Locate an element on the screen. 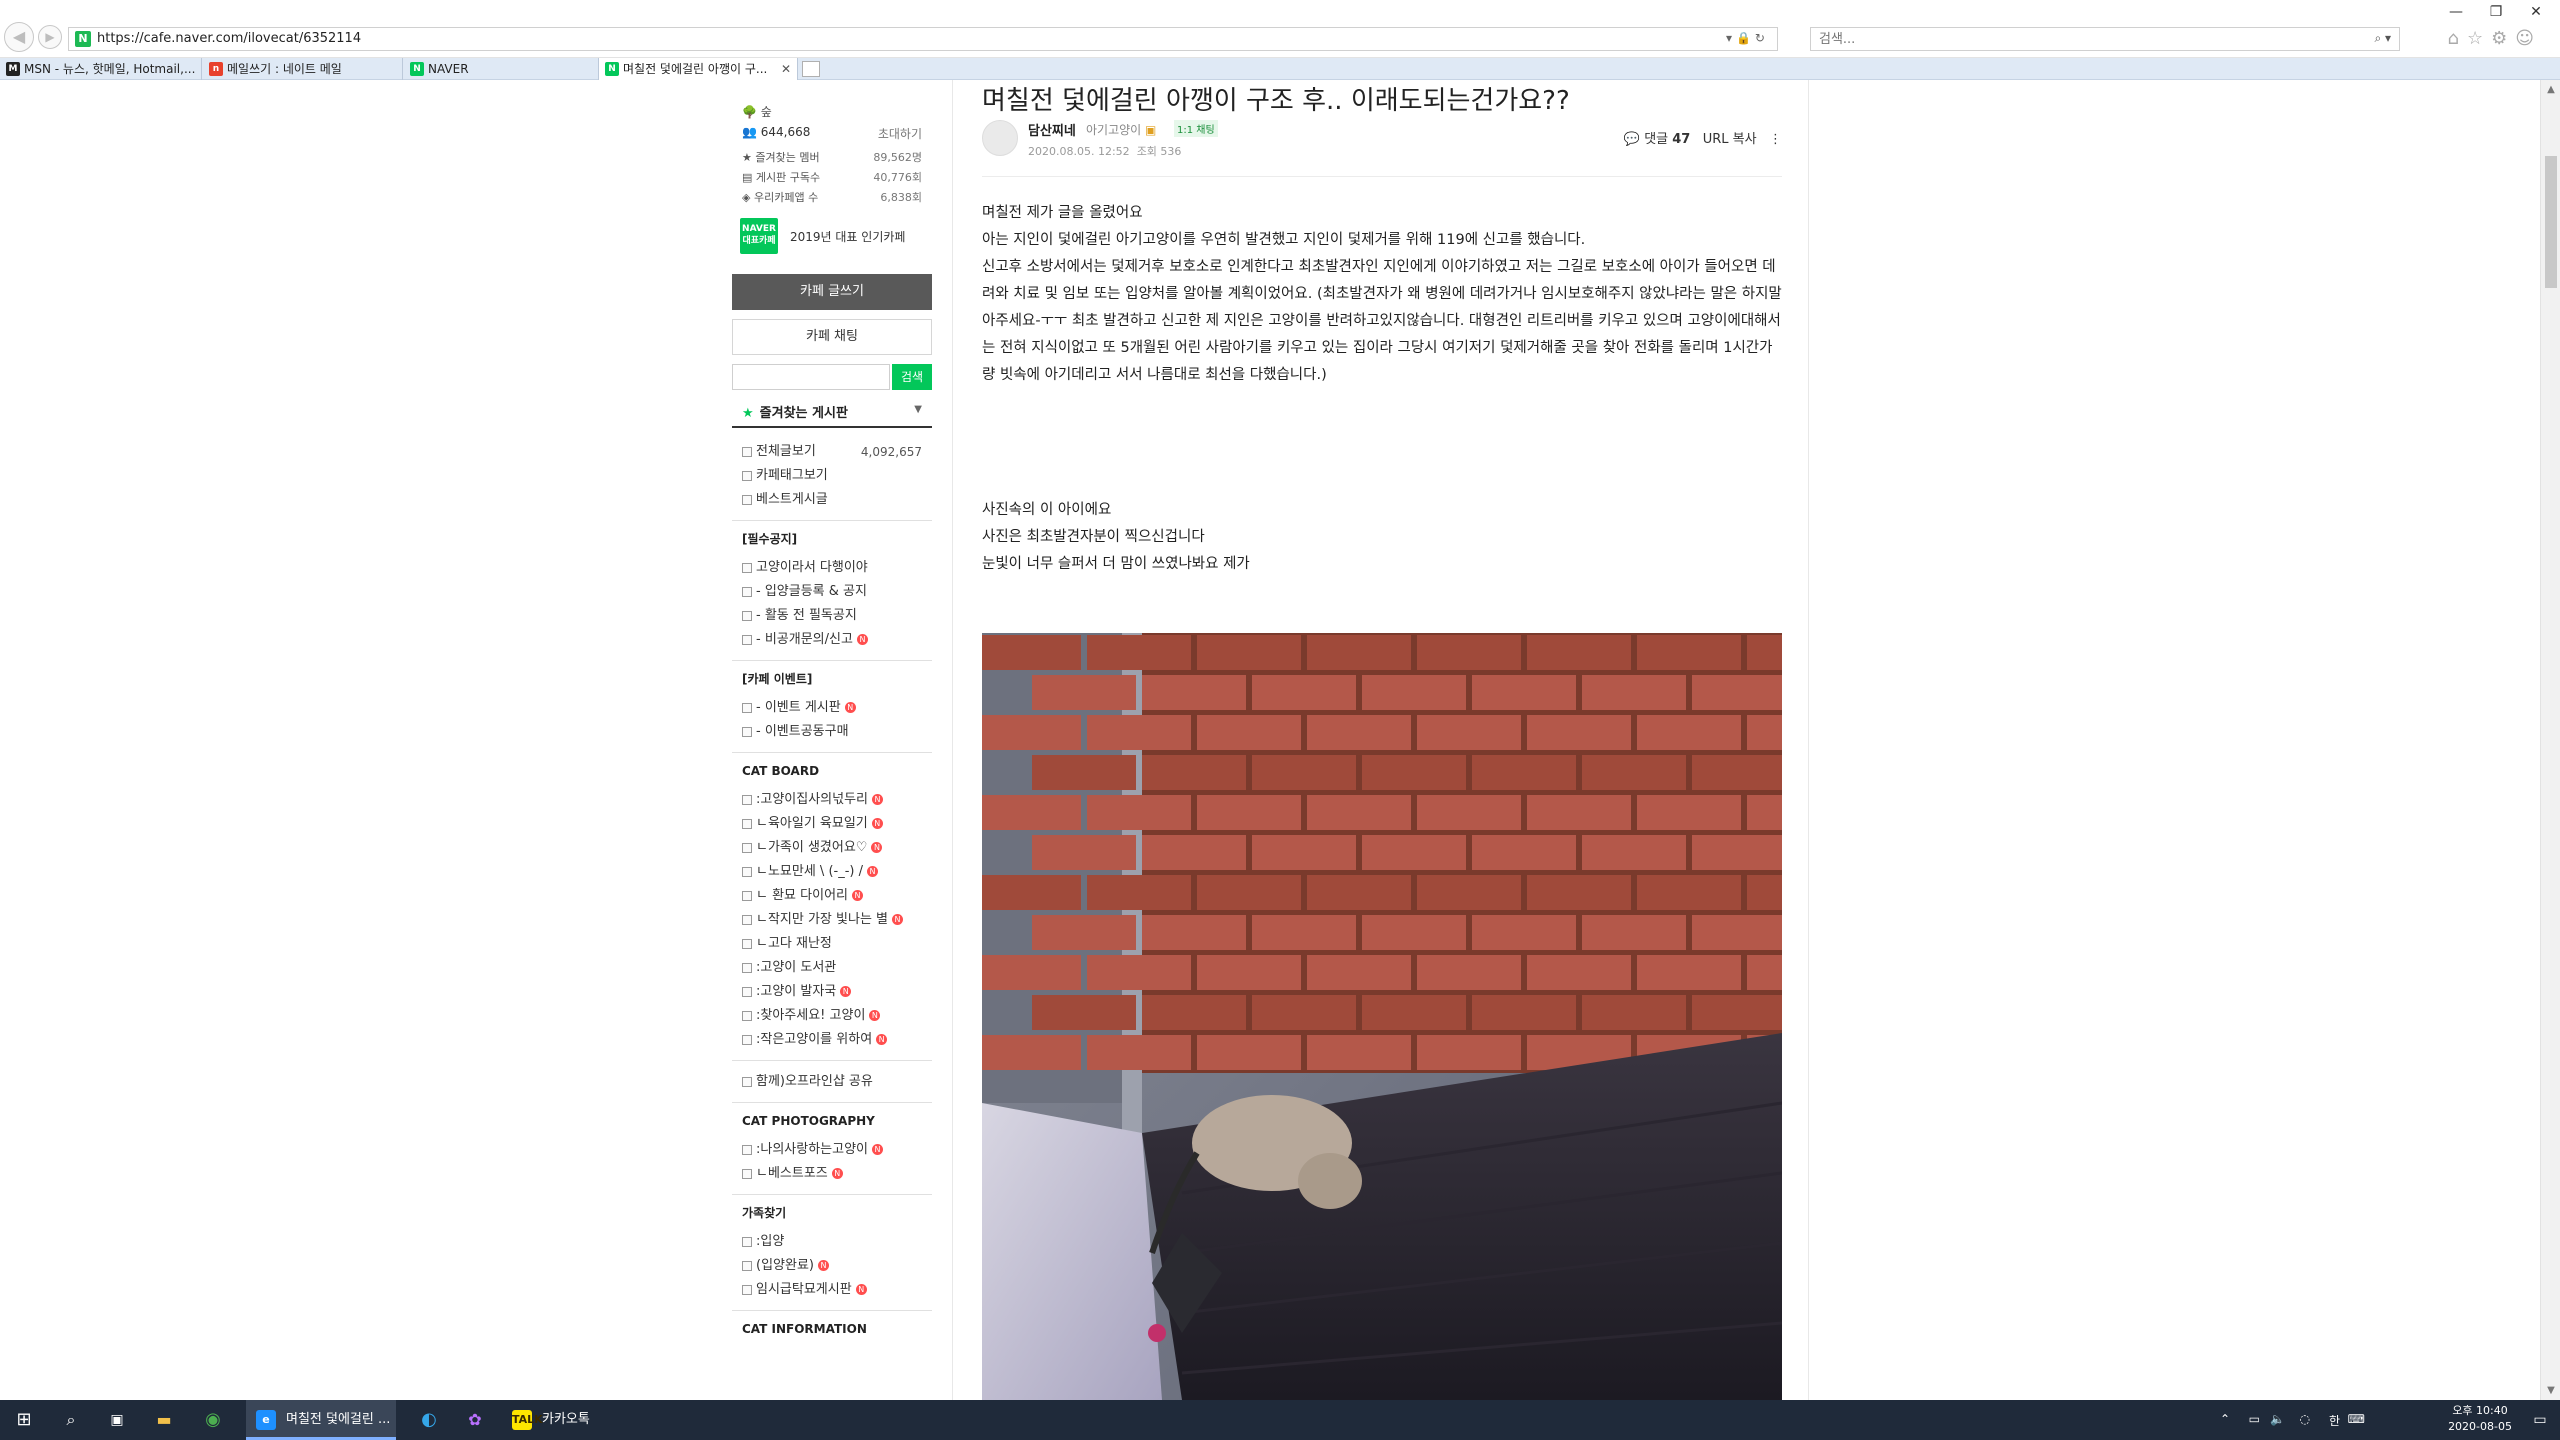 This screenshot has height=1440, width=2560. favorite-boards-header: ★ 즐겨찾는 게시판 ▼ is located at coordinates (832, 415).